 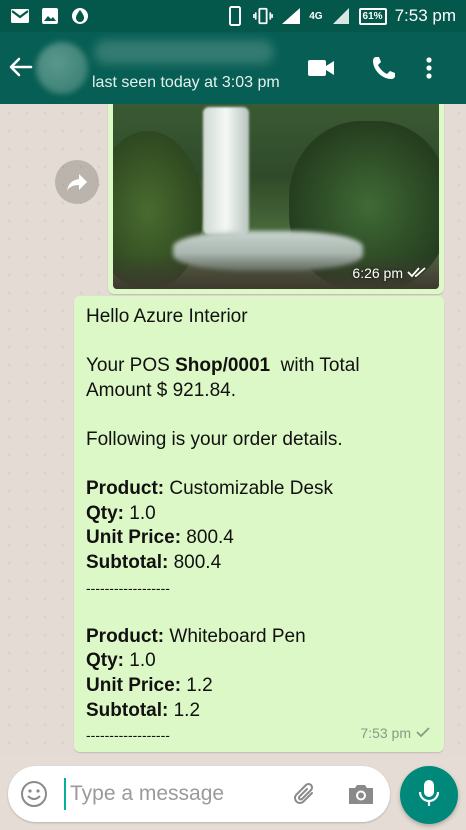 I want to click on item-unit-price: 1.2, so click(x=197, y=685).